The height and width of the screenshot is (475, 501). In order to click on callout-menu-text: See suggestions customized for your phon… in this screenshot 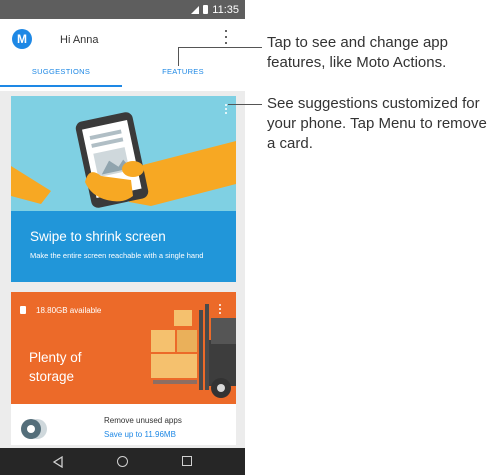, I will do `click(377, 123)`.